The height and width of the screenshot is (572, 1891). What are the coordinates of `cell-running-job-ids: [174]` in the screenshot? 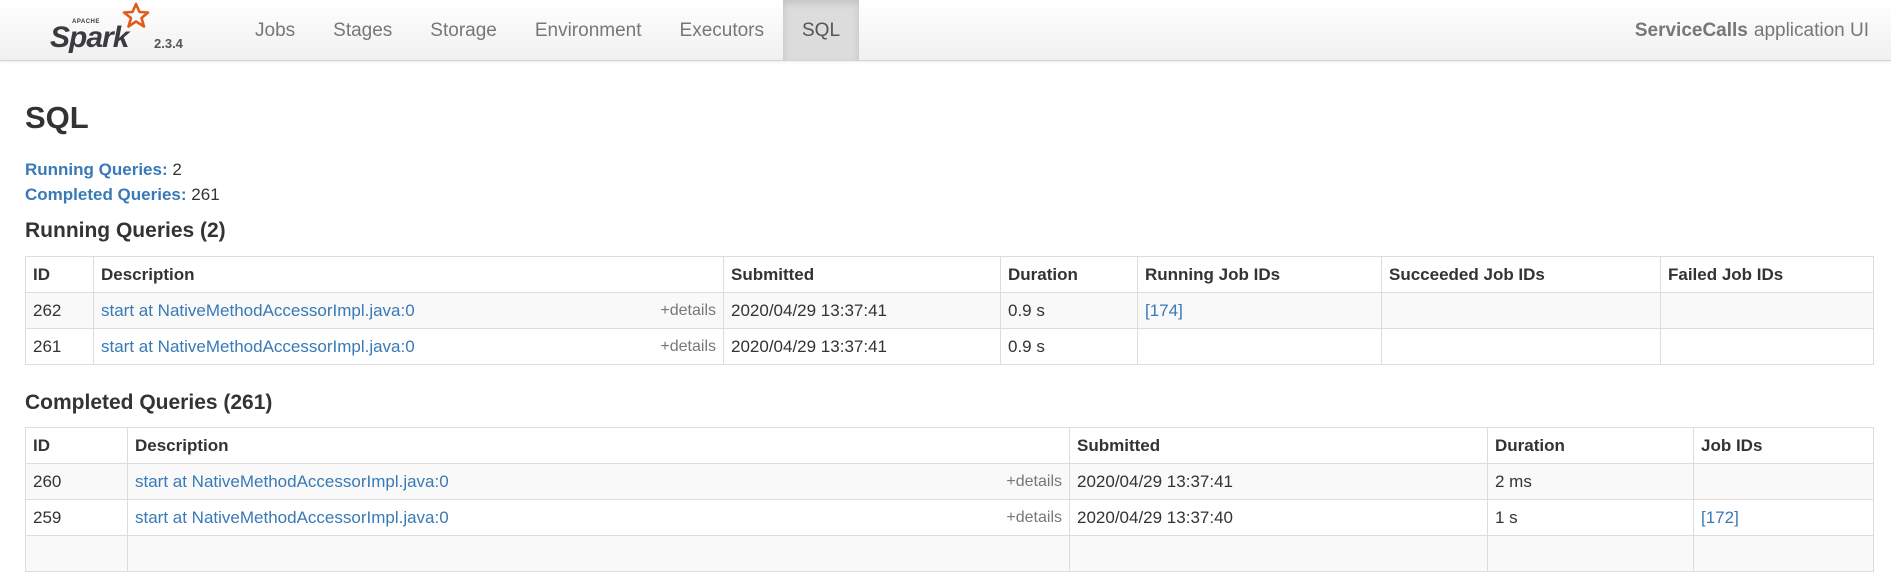 It's located at (1259, 310).